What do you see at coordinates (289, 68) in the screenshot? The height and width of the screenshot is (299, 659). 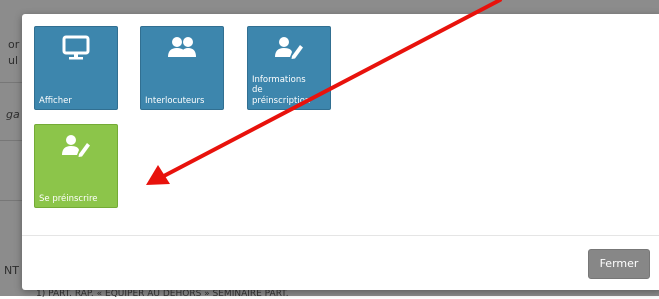 I see `tile-informations-preinscription: Informations de préinscription` at bounding box center [289, 68].